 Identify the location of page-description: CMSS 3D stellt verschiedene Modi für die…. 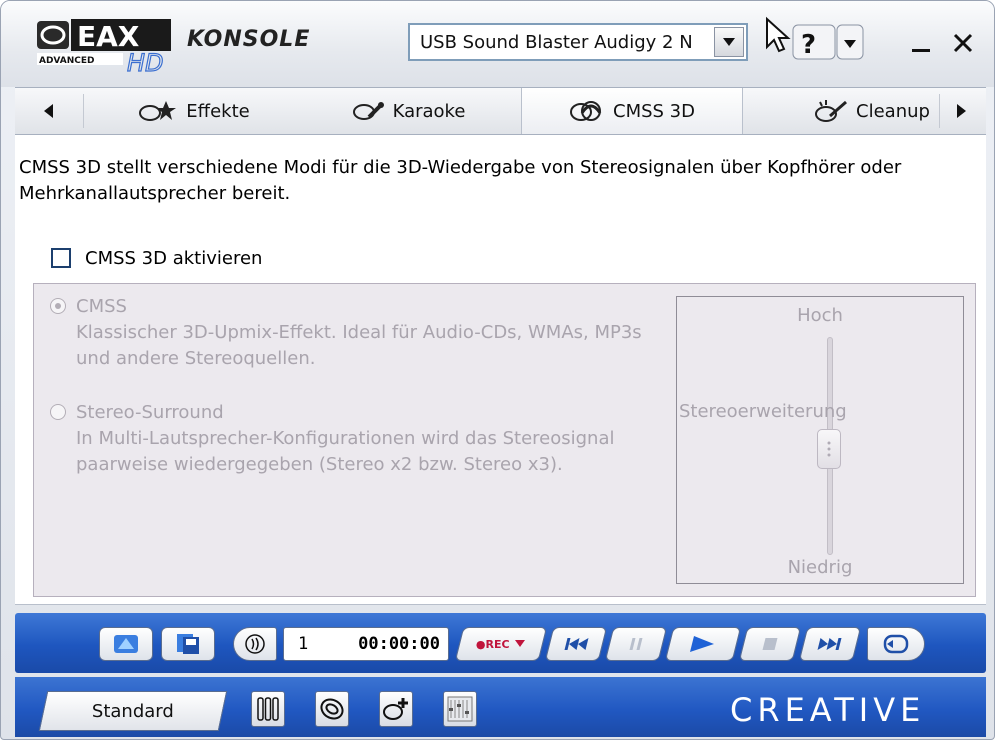
(460, 180).